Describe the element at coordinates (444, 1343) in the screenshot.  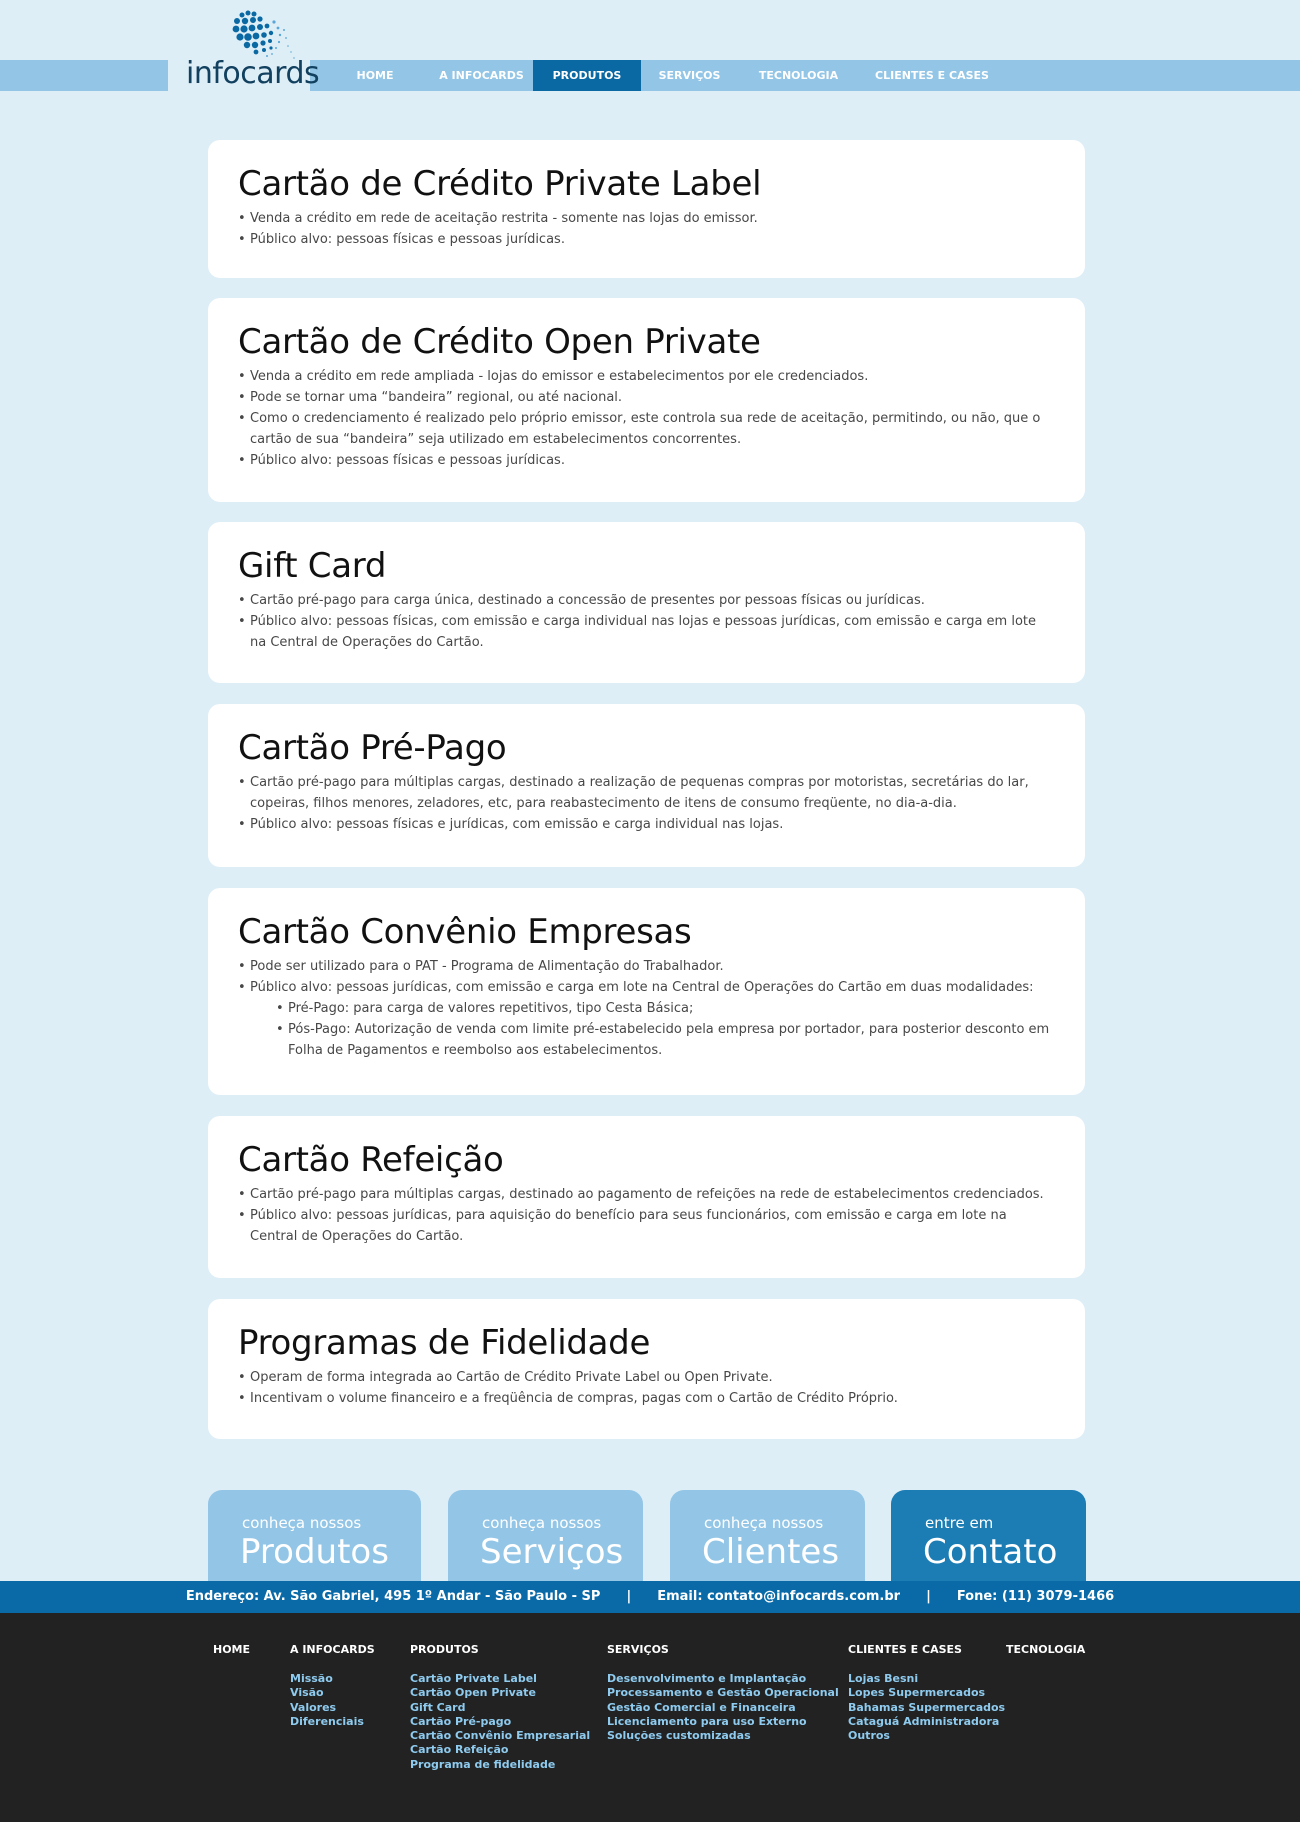
I see `product-title: Programas de Fidelidade` at that location.